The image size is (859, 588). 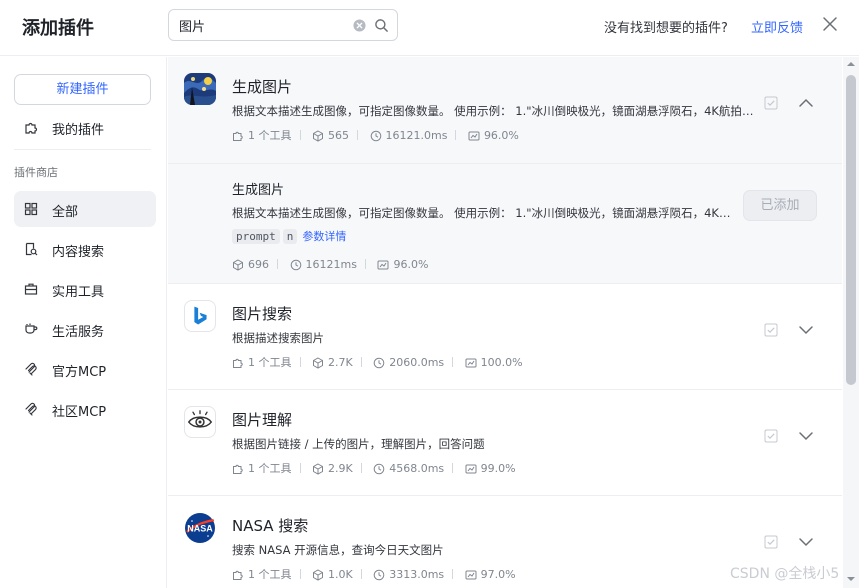 What do you see at coordinates (324, 236) in the screenshot?
I see `param-detail-link: 参数详情` at bounding box center [324, 236].